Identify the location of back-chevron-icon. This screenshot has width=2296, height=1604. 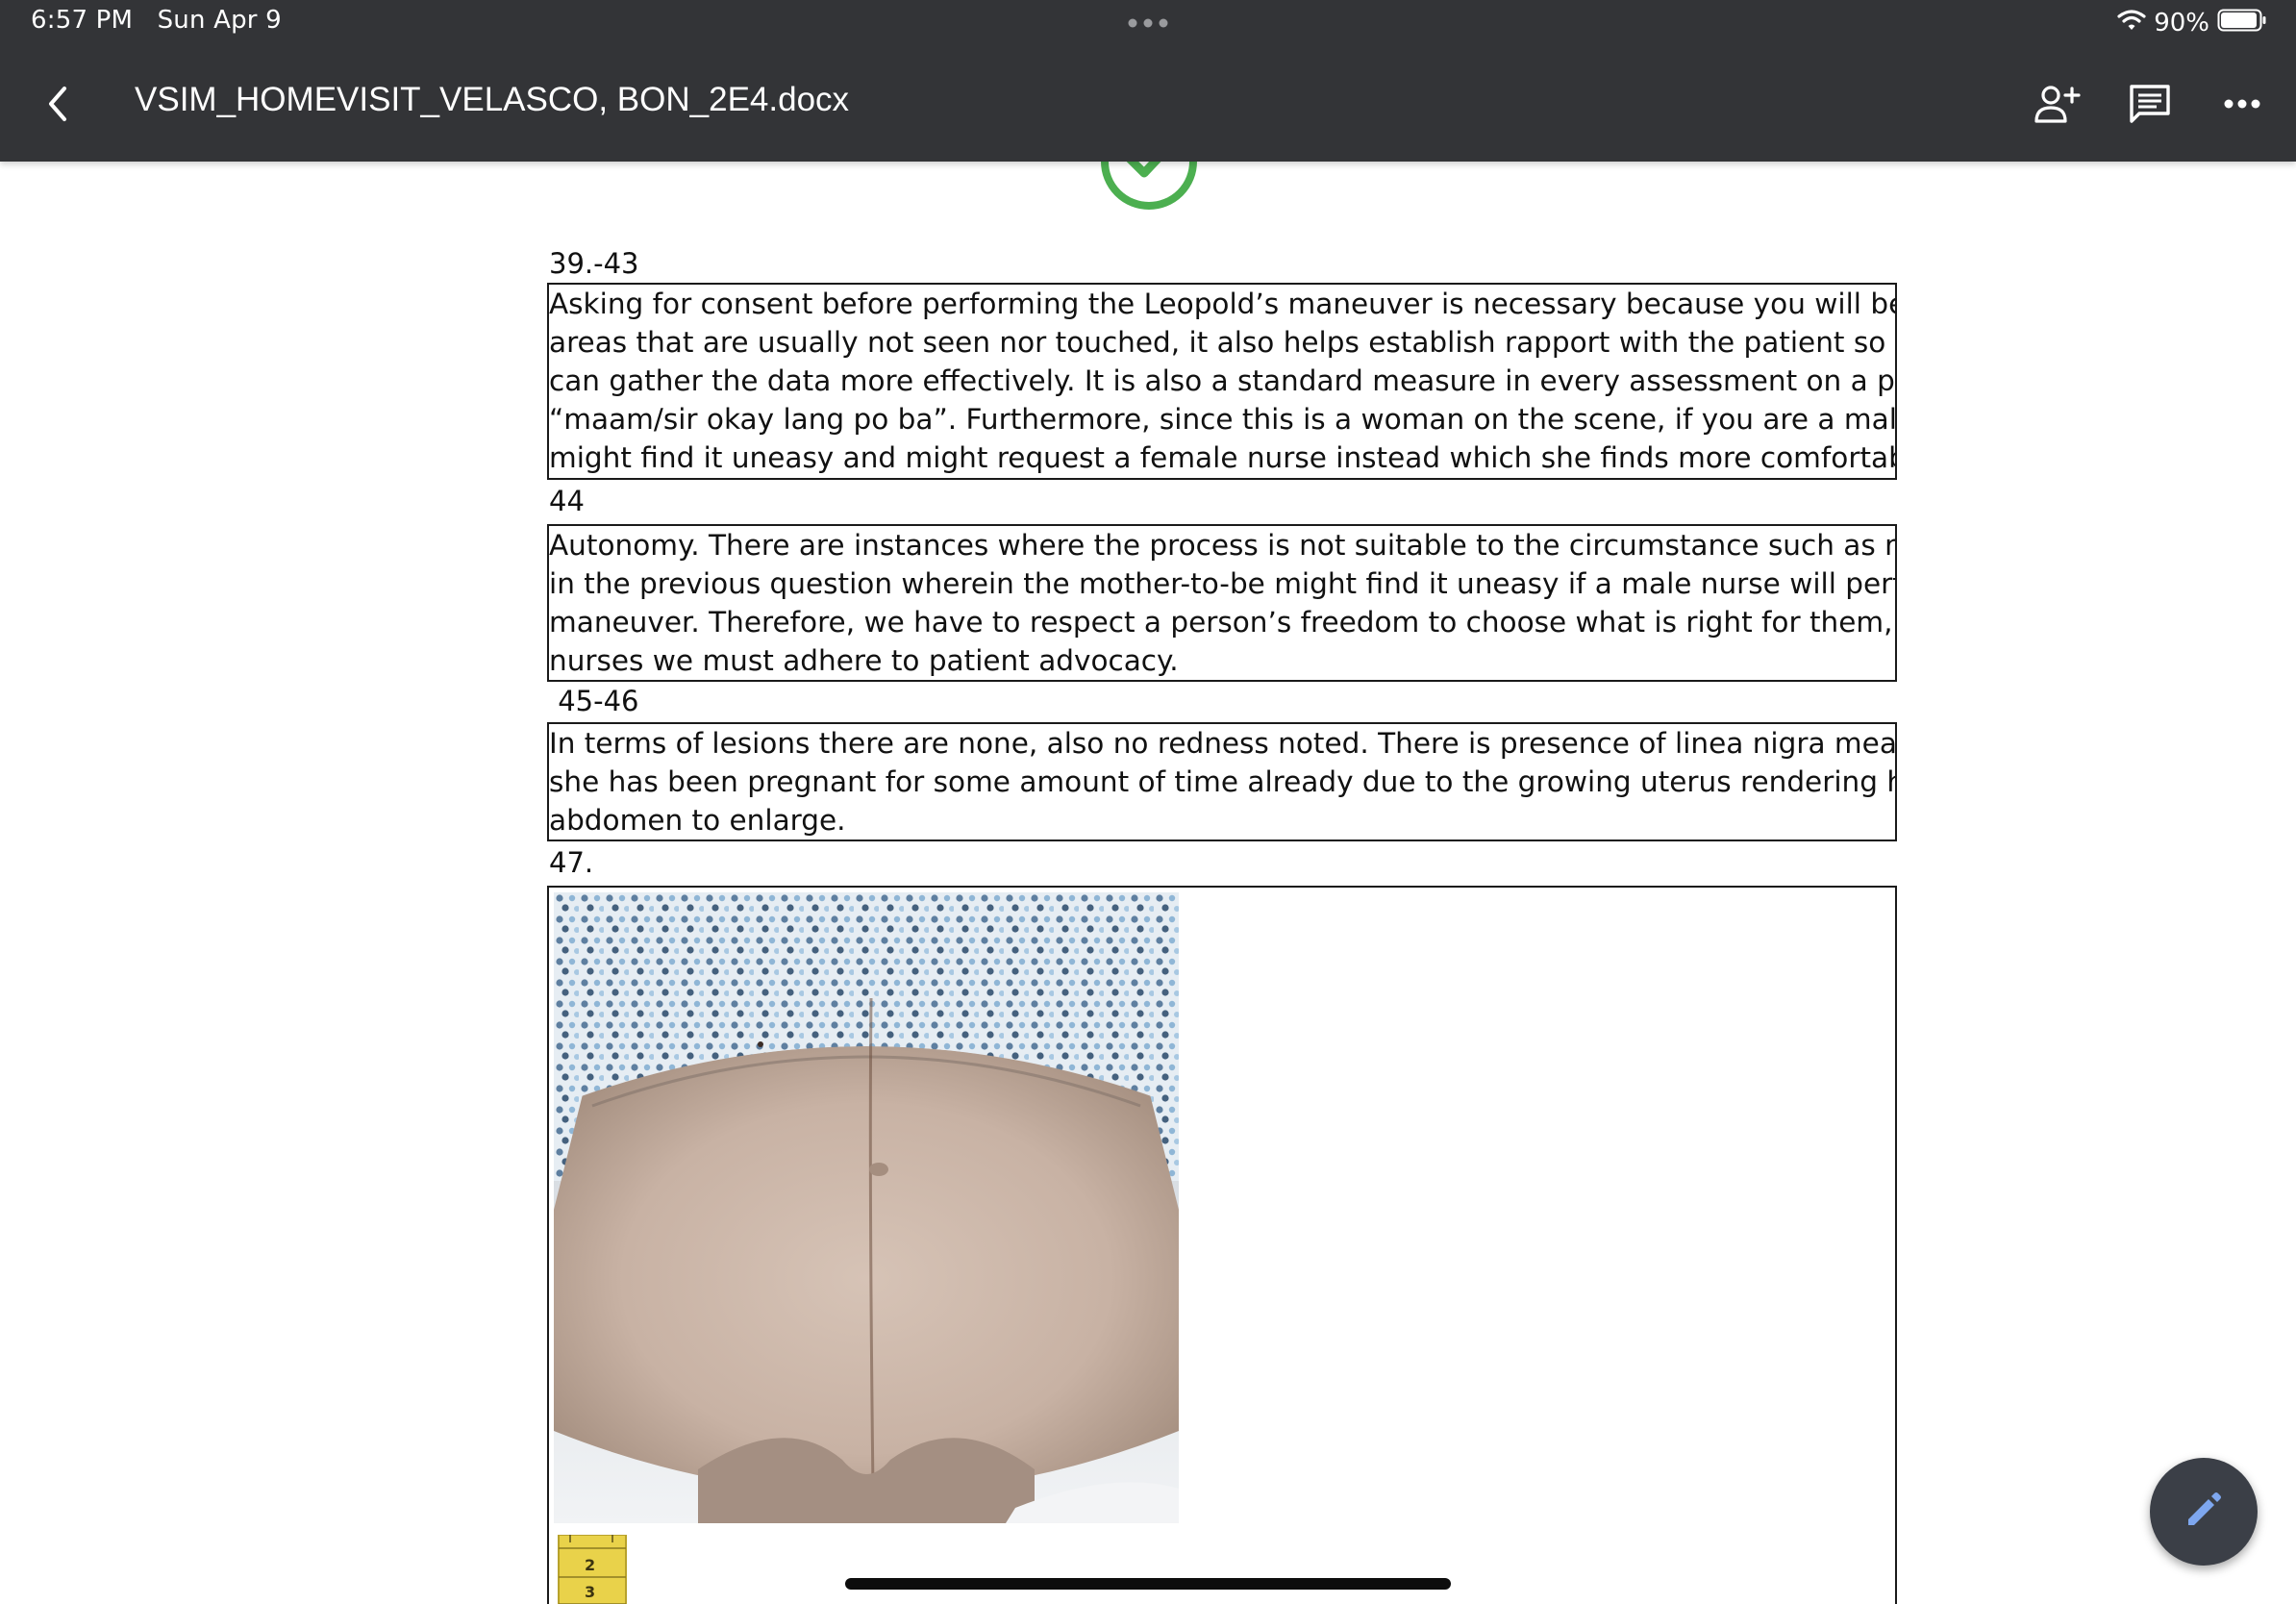
(58, 104).